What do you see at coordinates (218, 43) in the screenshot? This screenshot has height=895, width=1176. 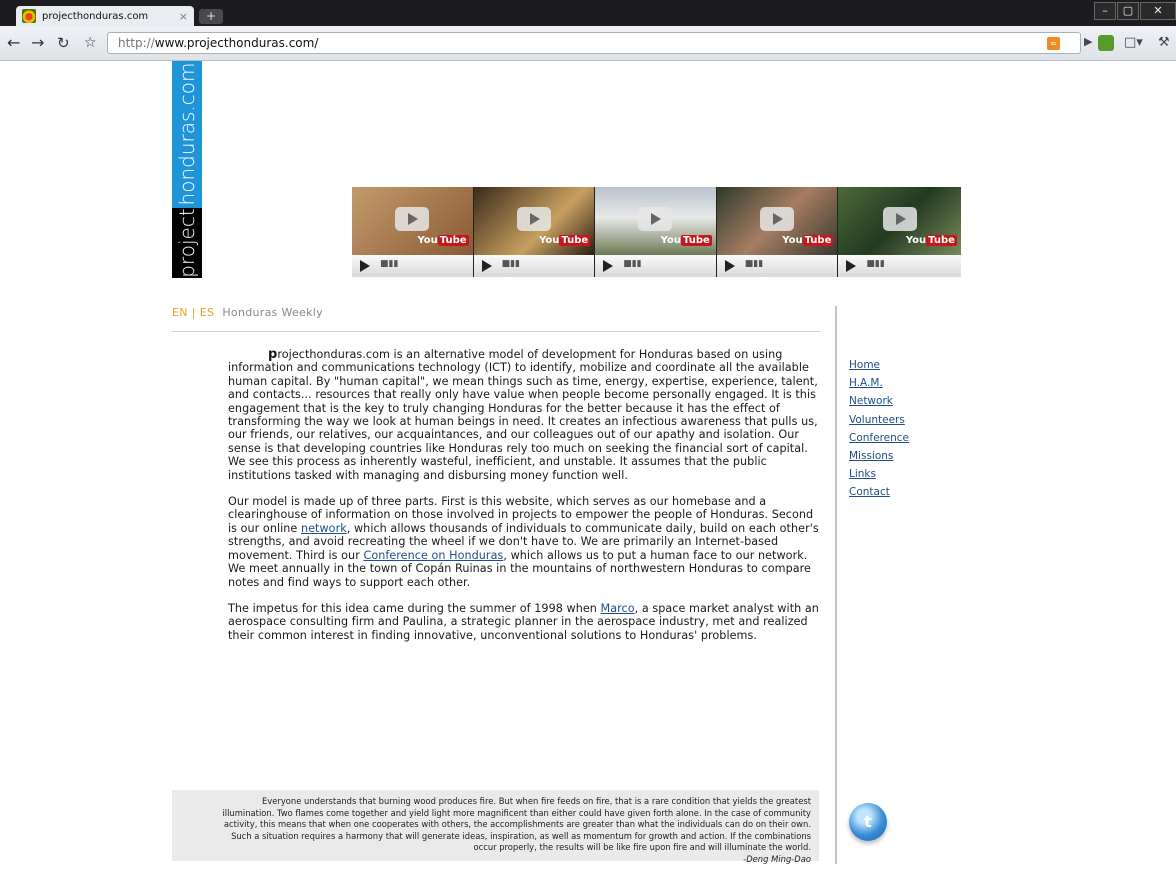 I see `address-url: http://www.projecthonduras.com/` at bounding box center [218, 43].